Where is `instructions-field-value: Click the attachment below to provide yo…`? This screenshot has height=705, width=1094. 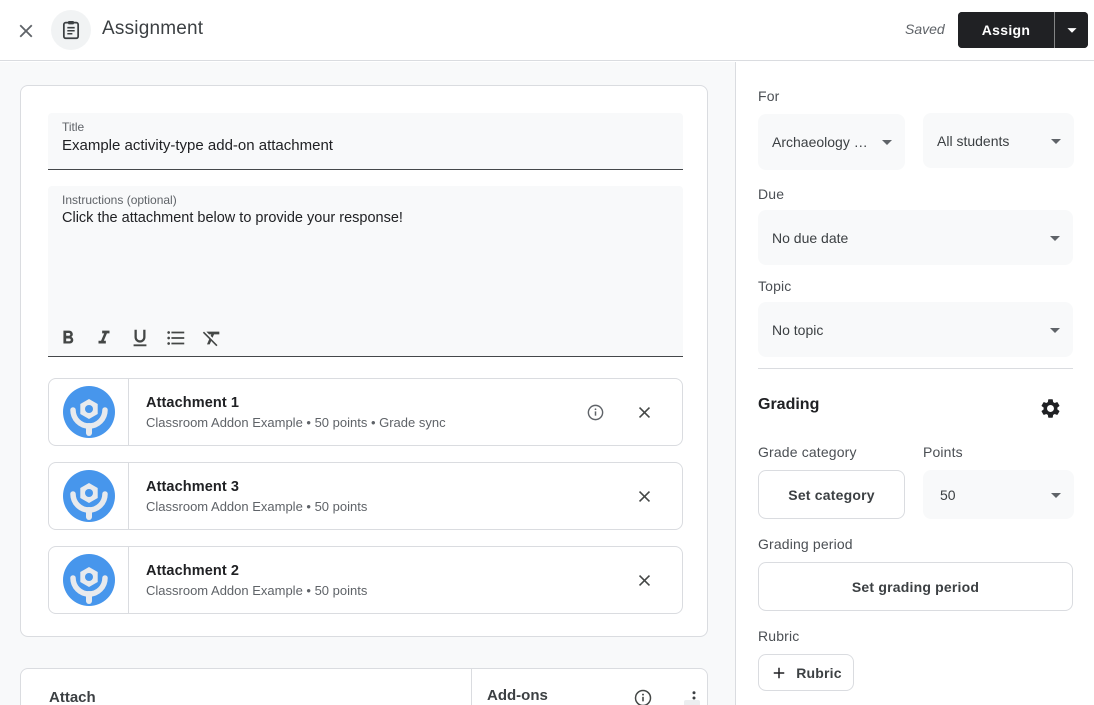 instructions-field-value: Click the attachment below to provide yo… is located at coordinates (232, 218).